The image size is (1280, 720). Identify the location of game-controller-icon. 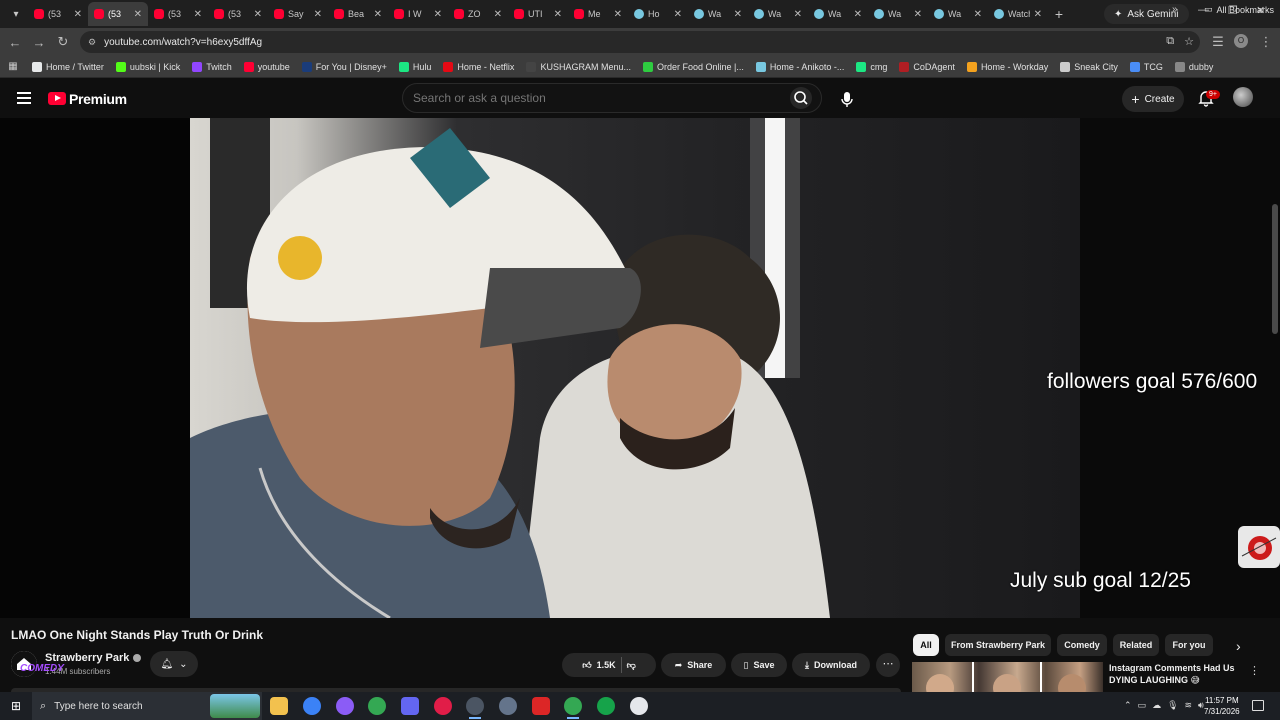
(410, 706).